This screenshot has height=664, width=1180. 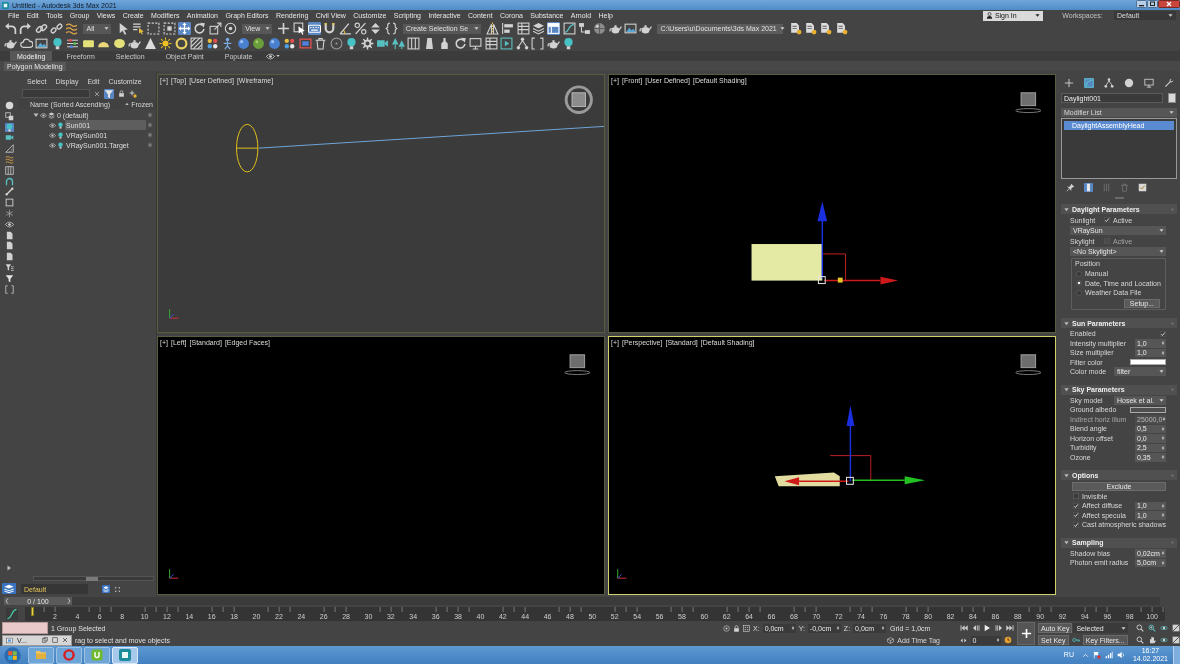 I want to click on bottle-icon, so click(x=444, y=43).